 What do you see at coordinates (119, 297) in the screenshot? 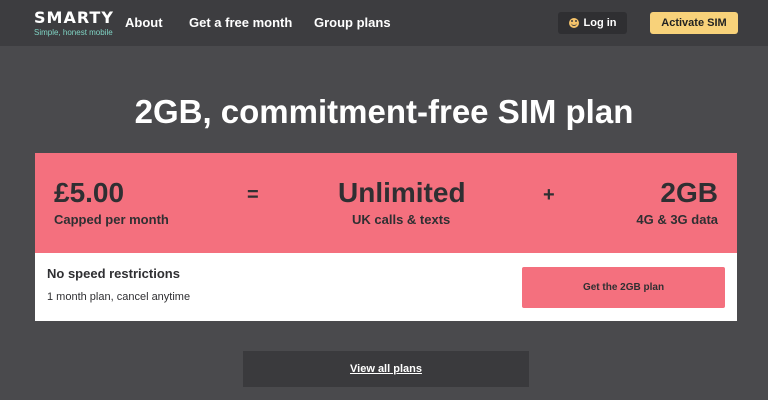
I see `plan-feature-subtitle: 1 month plan, cancel anytime` at bounding box center [119, 297].